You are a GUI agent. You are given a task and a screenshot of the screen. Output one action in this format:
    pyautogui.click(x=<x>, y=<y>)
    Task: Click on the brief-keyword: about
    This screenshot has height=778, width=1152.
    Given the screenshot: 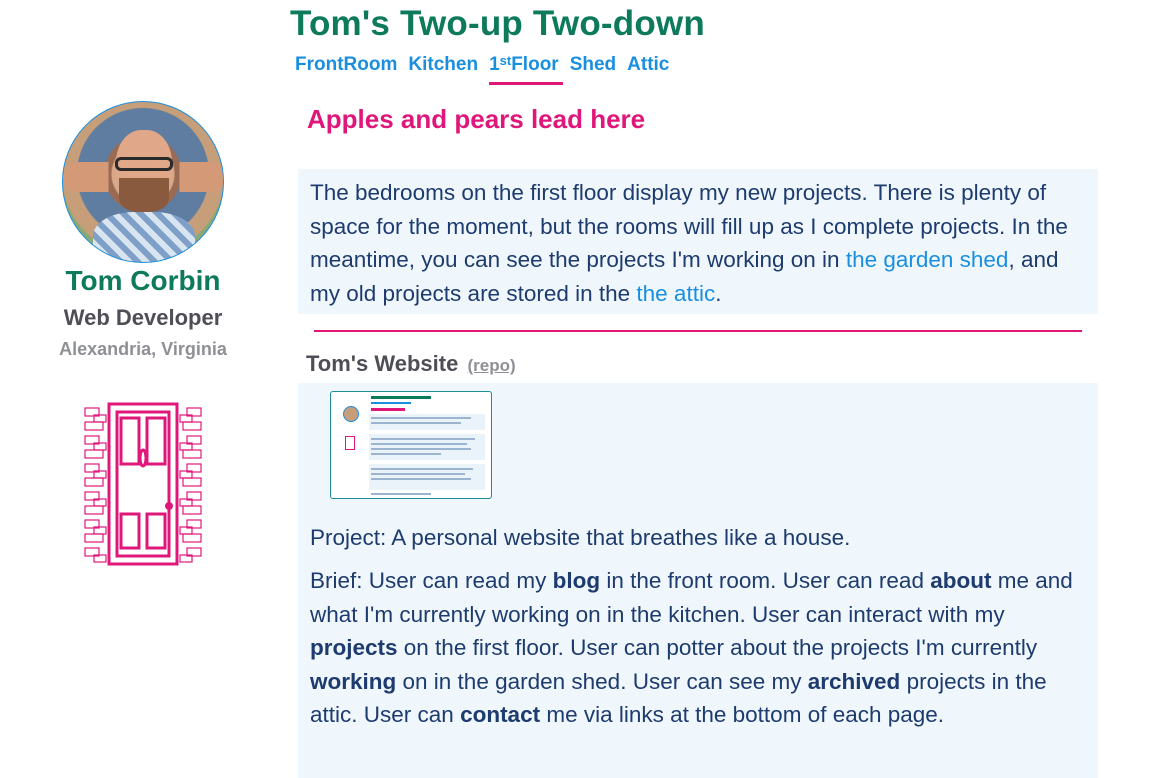 What is the action you would take?
    pyautogui.click(x=961, y=580)
    